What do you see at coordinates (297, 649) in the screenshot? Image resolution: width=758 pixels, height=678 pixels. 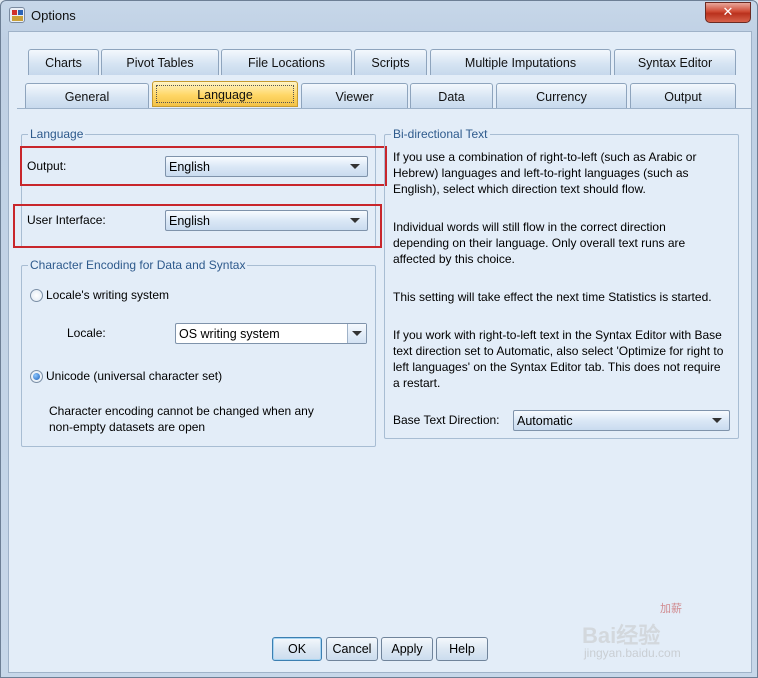 I see `ok-button: OK` at bounding box center [297, 649].